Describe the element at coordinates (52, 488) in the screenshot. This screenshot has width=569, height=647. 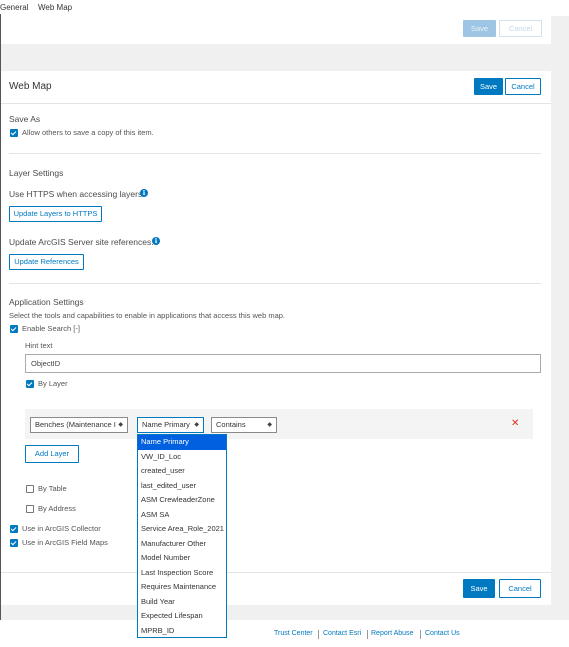
I see `by-table-label: By Table` at that location.